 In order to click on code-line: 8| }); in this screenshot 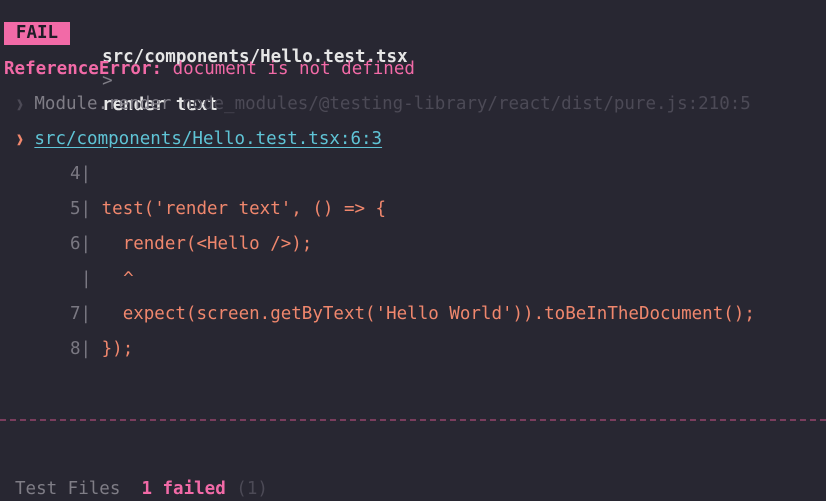, I will do `click(101, 349)`.